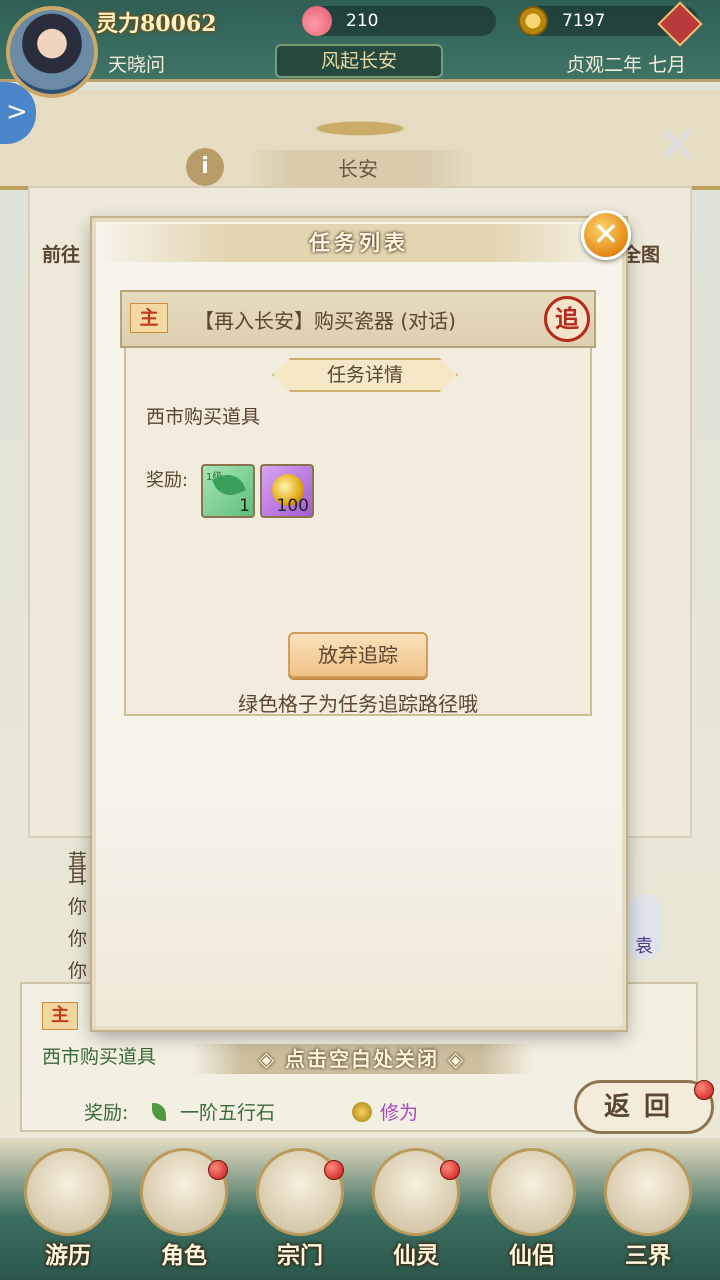 This screenshot has width=720, height=1280. Describe the element at coordinates (106, 1113) in the screenshot. I see `bottom-reward-label: 奖励:` at that location.